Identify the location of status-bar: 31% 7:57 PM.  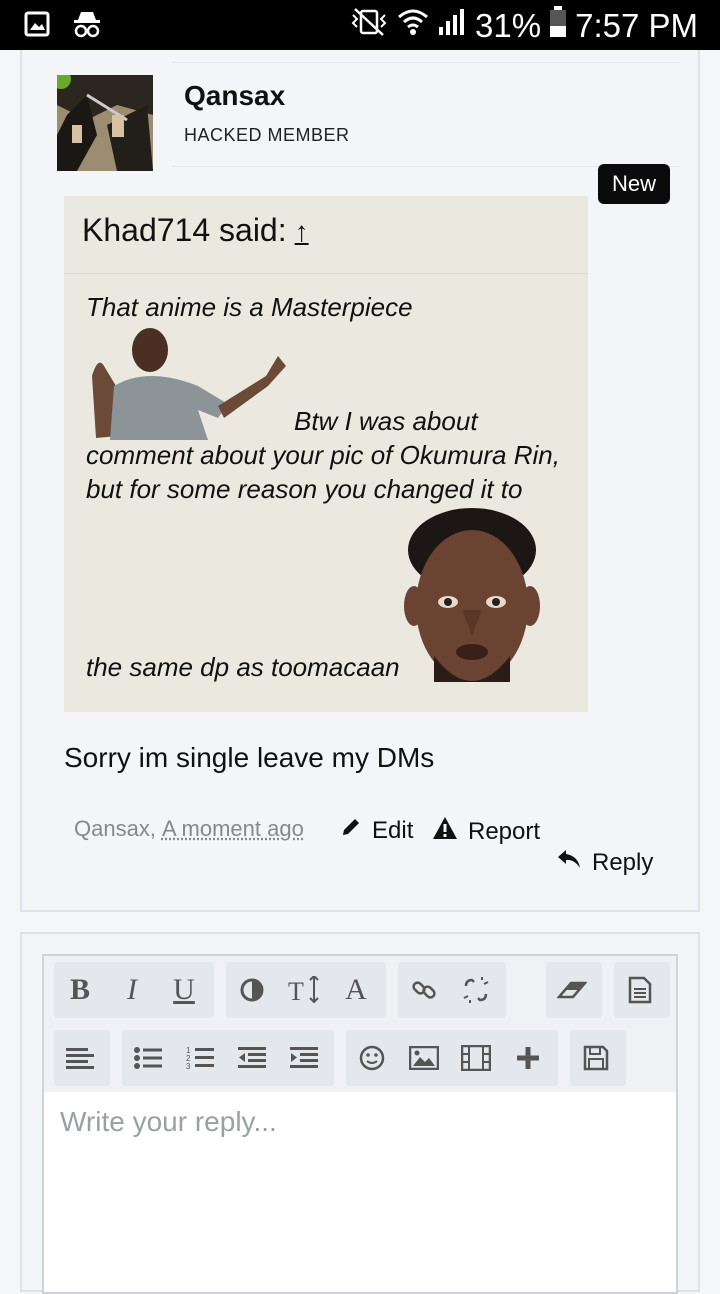
(360, 25).